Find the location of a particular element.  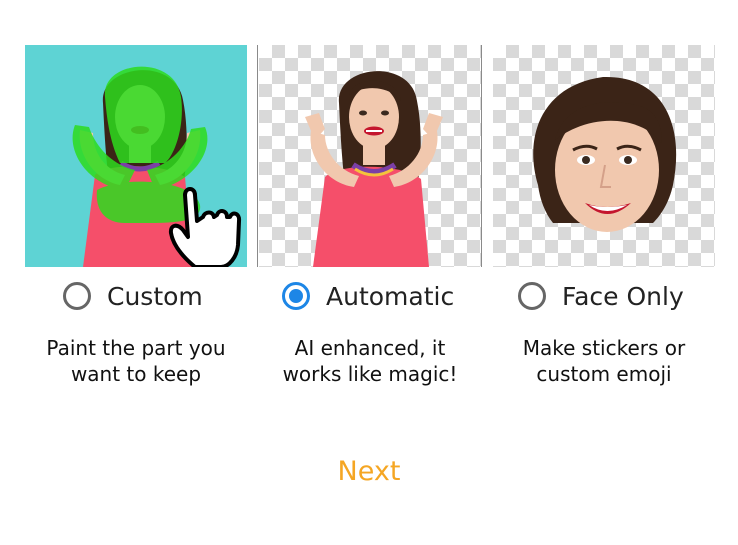

automatic-radio is located at coordinates (296, 296).